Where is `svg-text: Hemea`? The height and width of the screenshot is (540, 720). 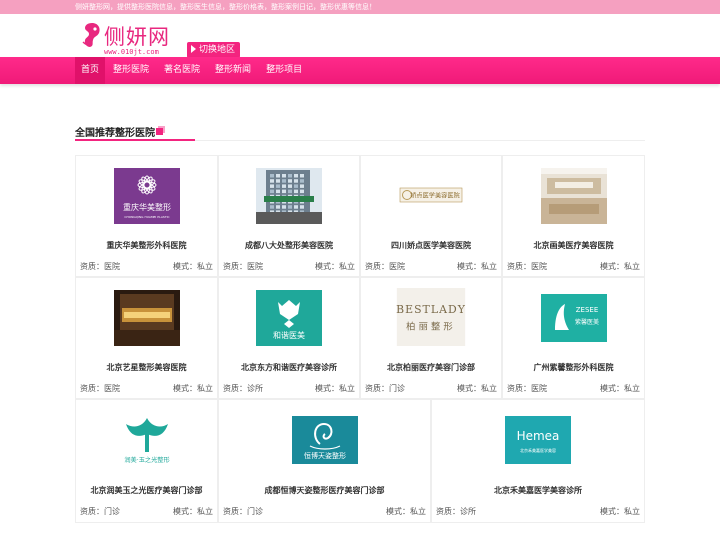
svg-text: Hemea is located at coordinates (538, 436).